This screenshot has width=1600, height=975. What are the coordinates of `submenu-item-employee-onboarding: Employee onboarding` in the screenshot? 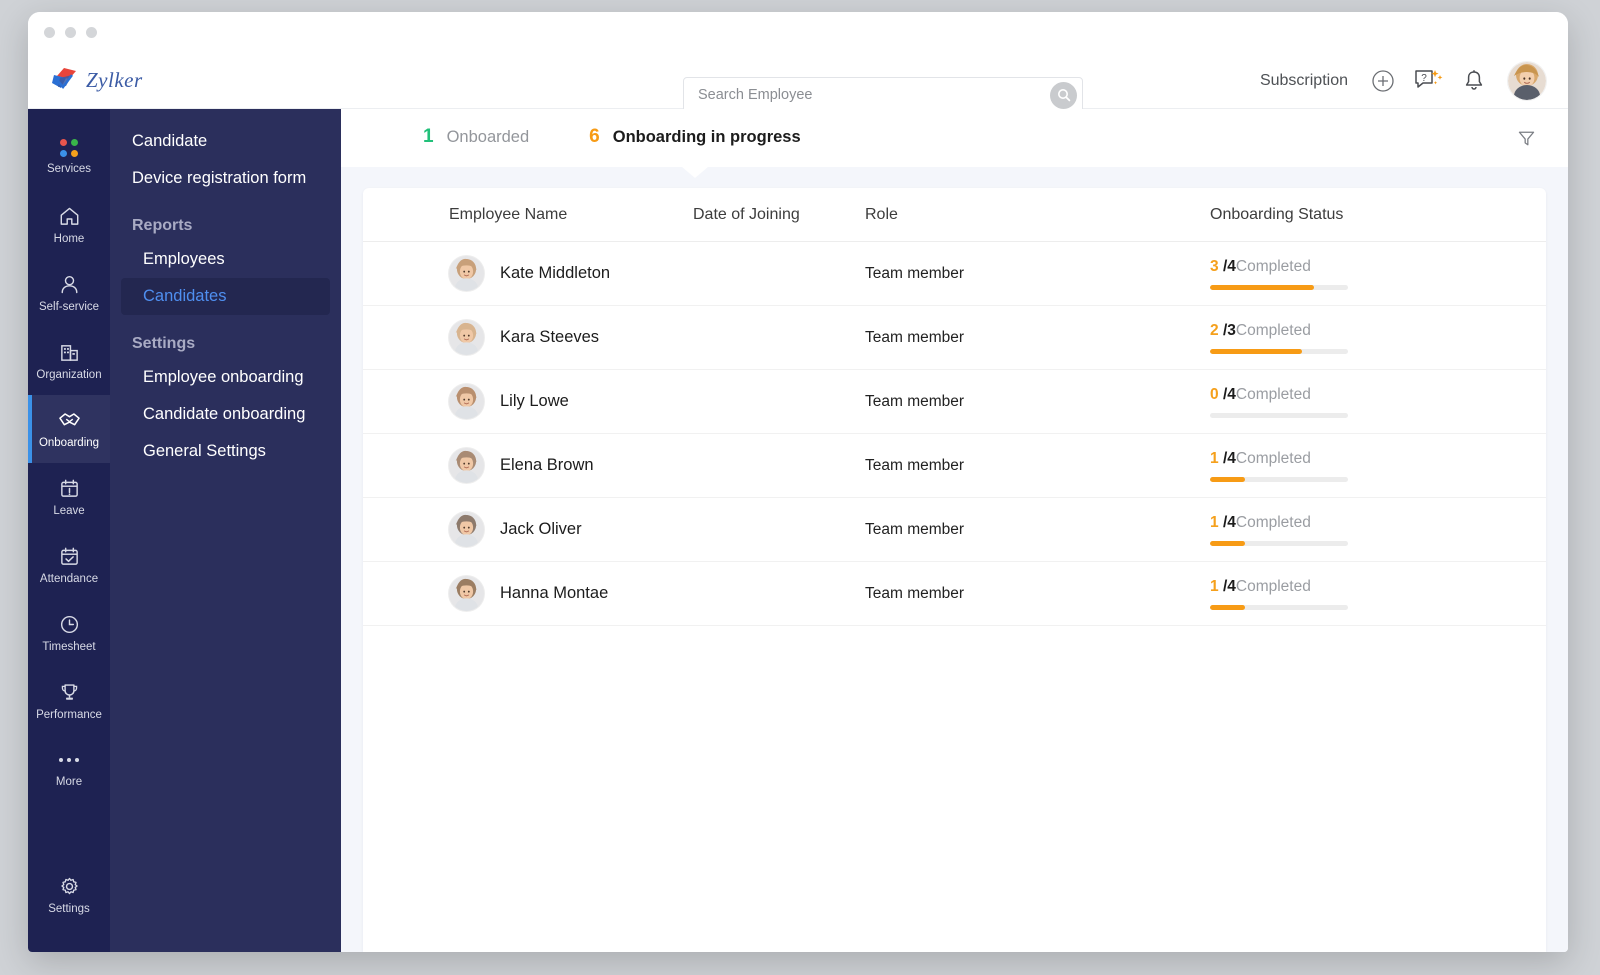 It's located at (225, 377).